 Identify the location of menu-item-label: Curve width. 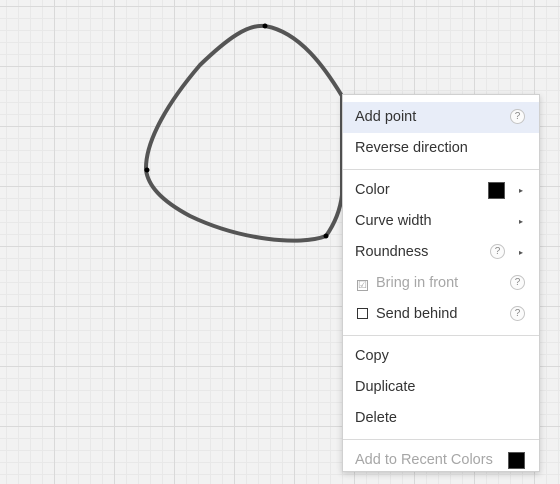
(393, 221).